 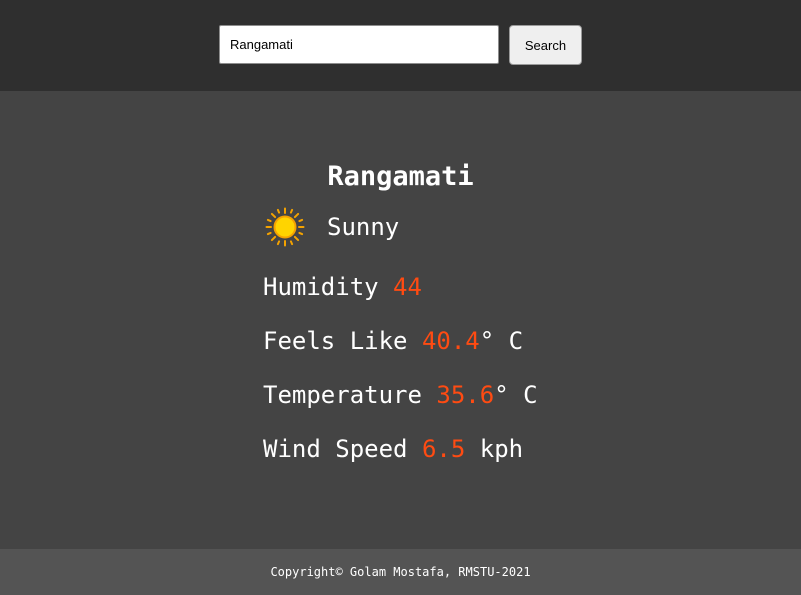 What do you see at coordinates (465, 395) in the screenshot?
I see `temperature-value: 35.6` at bounding box center [465, 395].